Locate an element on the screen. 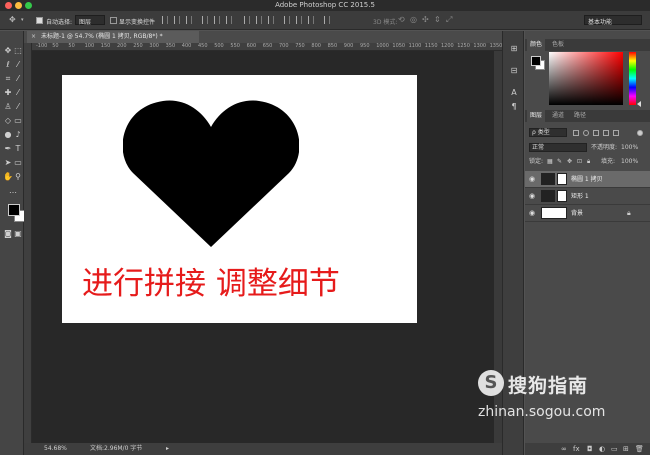 This screenshot has width=650, height=455. quick-select-tool-icon: ⁄ is located at coordinates (18, 65).